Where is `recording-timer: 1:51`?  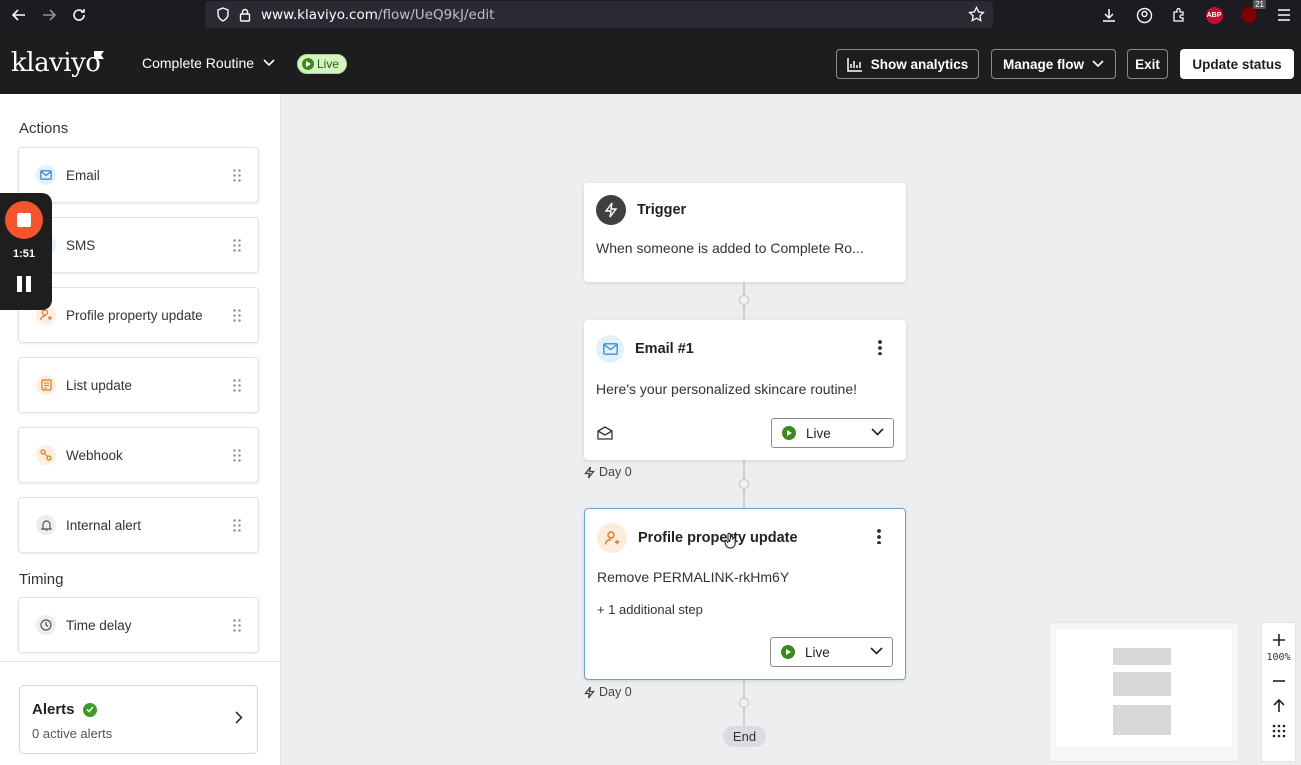
recording-timer: 1:51 is located at coordinates (24, 254).